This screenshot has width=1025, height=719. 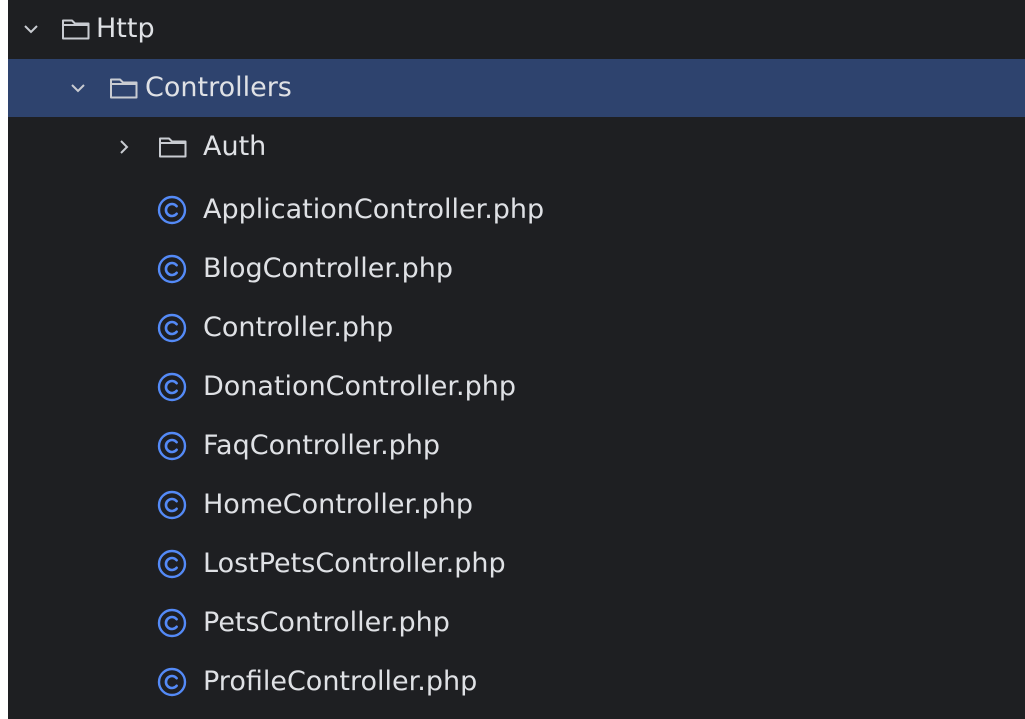 What do you see at coordinates (124, 147) in the screenshot?
I see `chevron-right-icon` at bounding box center [124, 147].